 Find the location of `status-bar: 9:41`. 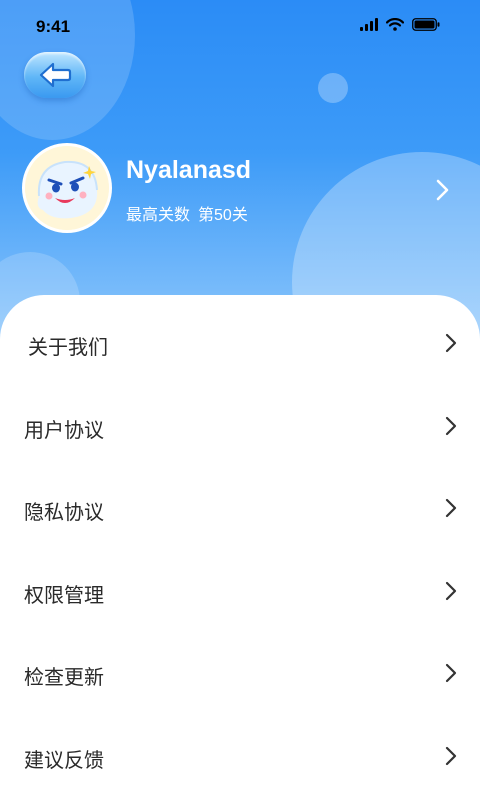

status-bar: 9:41 is located at coordinates (240, 27).